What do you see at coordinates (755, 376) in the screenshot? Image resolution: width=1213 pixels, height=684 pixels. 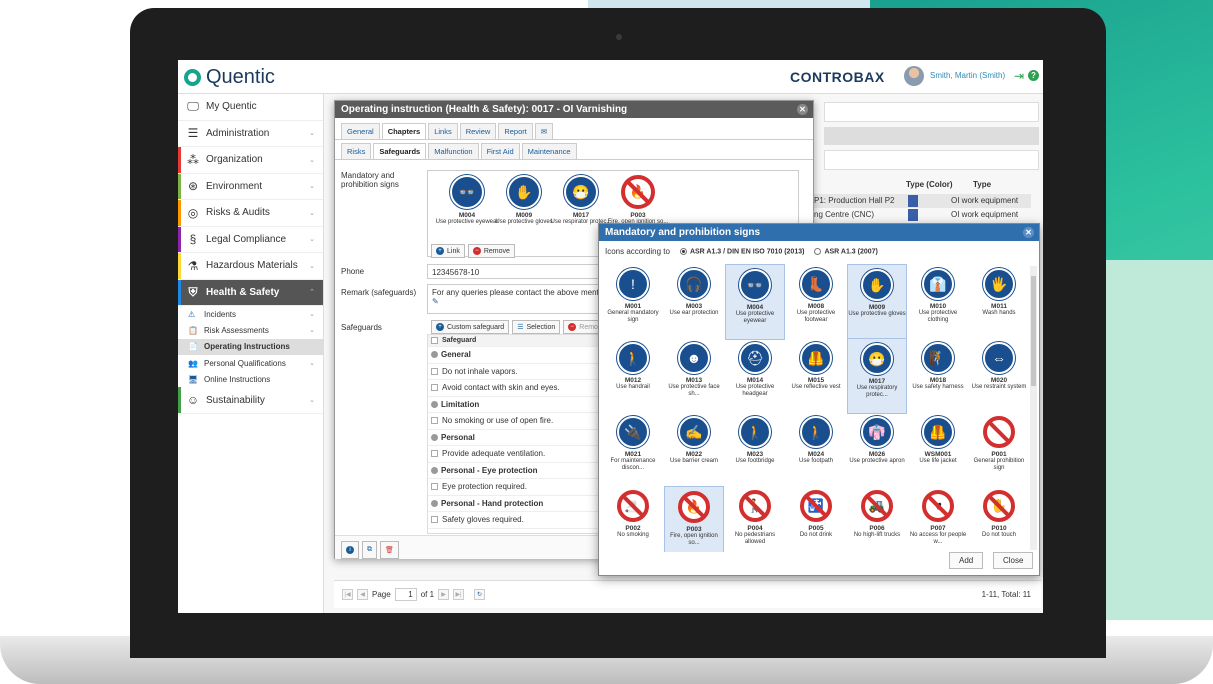 I see `sign-option: ⛑ M014 Use protective headgear` at bounding box center [755, 376].